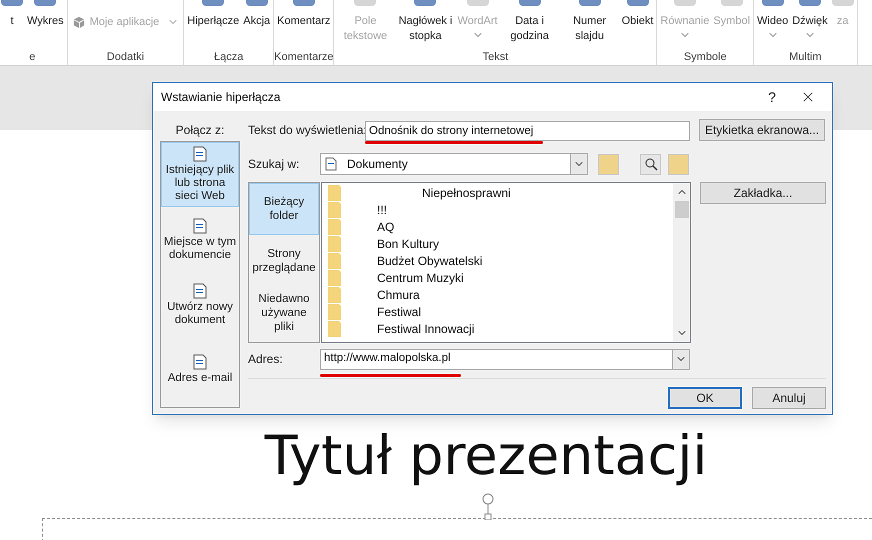  I want to click on blocks-icon, so click(79, 22).